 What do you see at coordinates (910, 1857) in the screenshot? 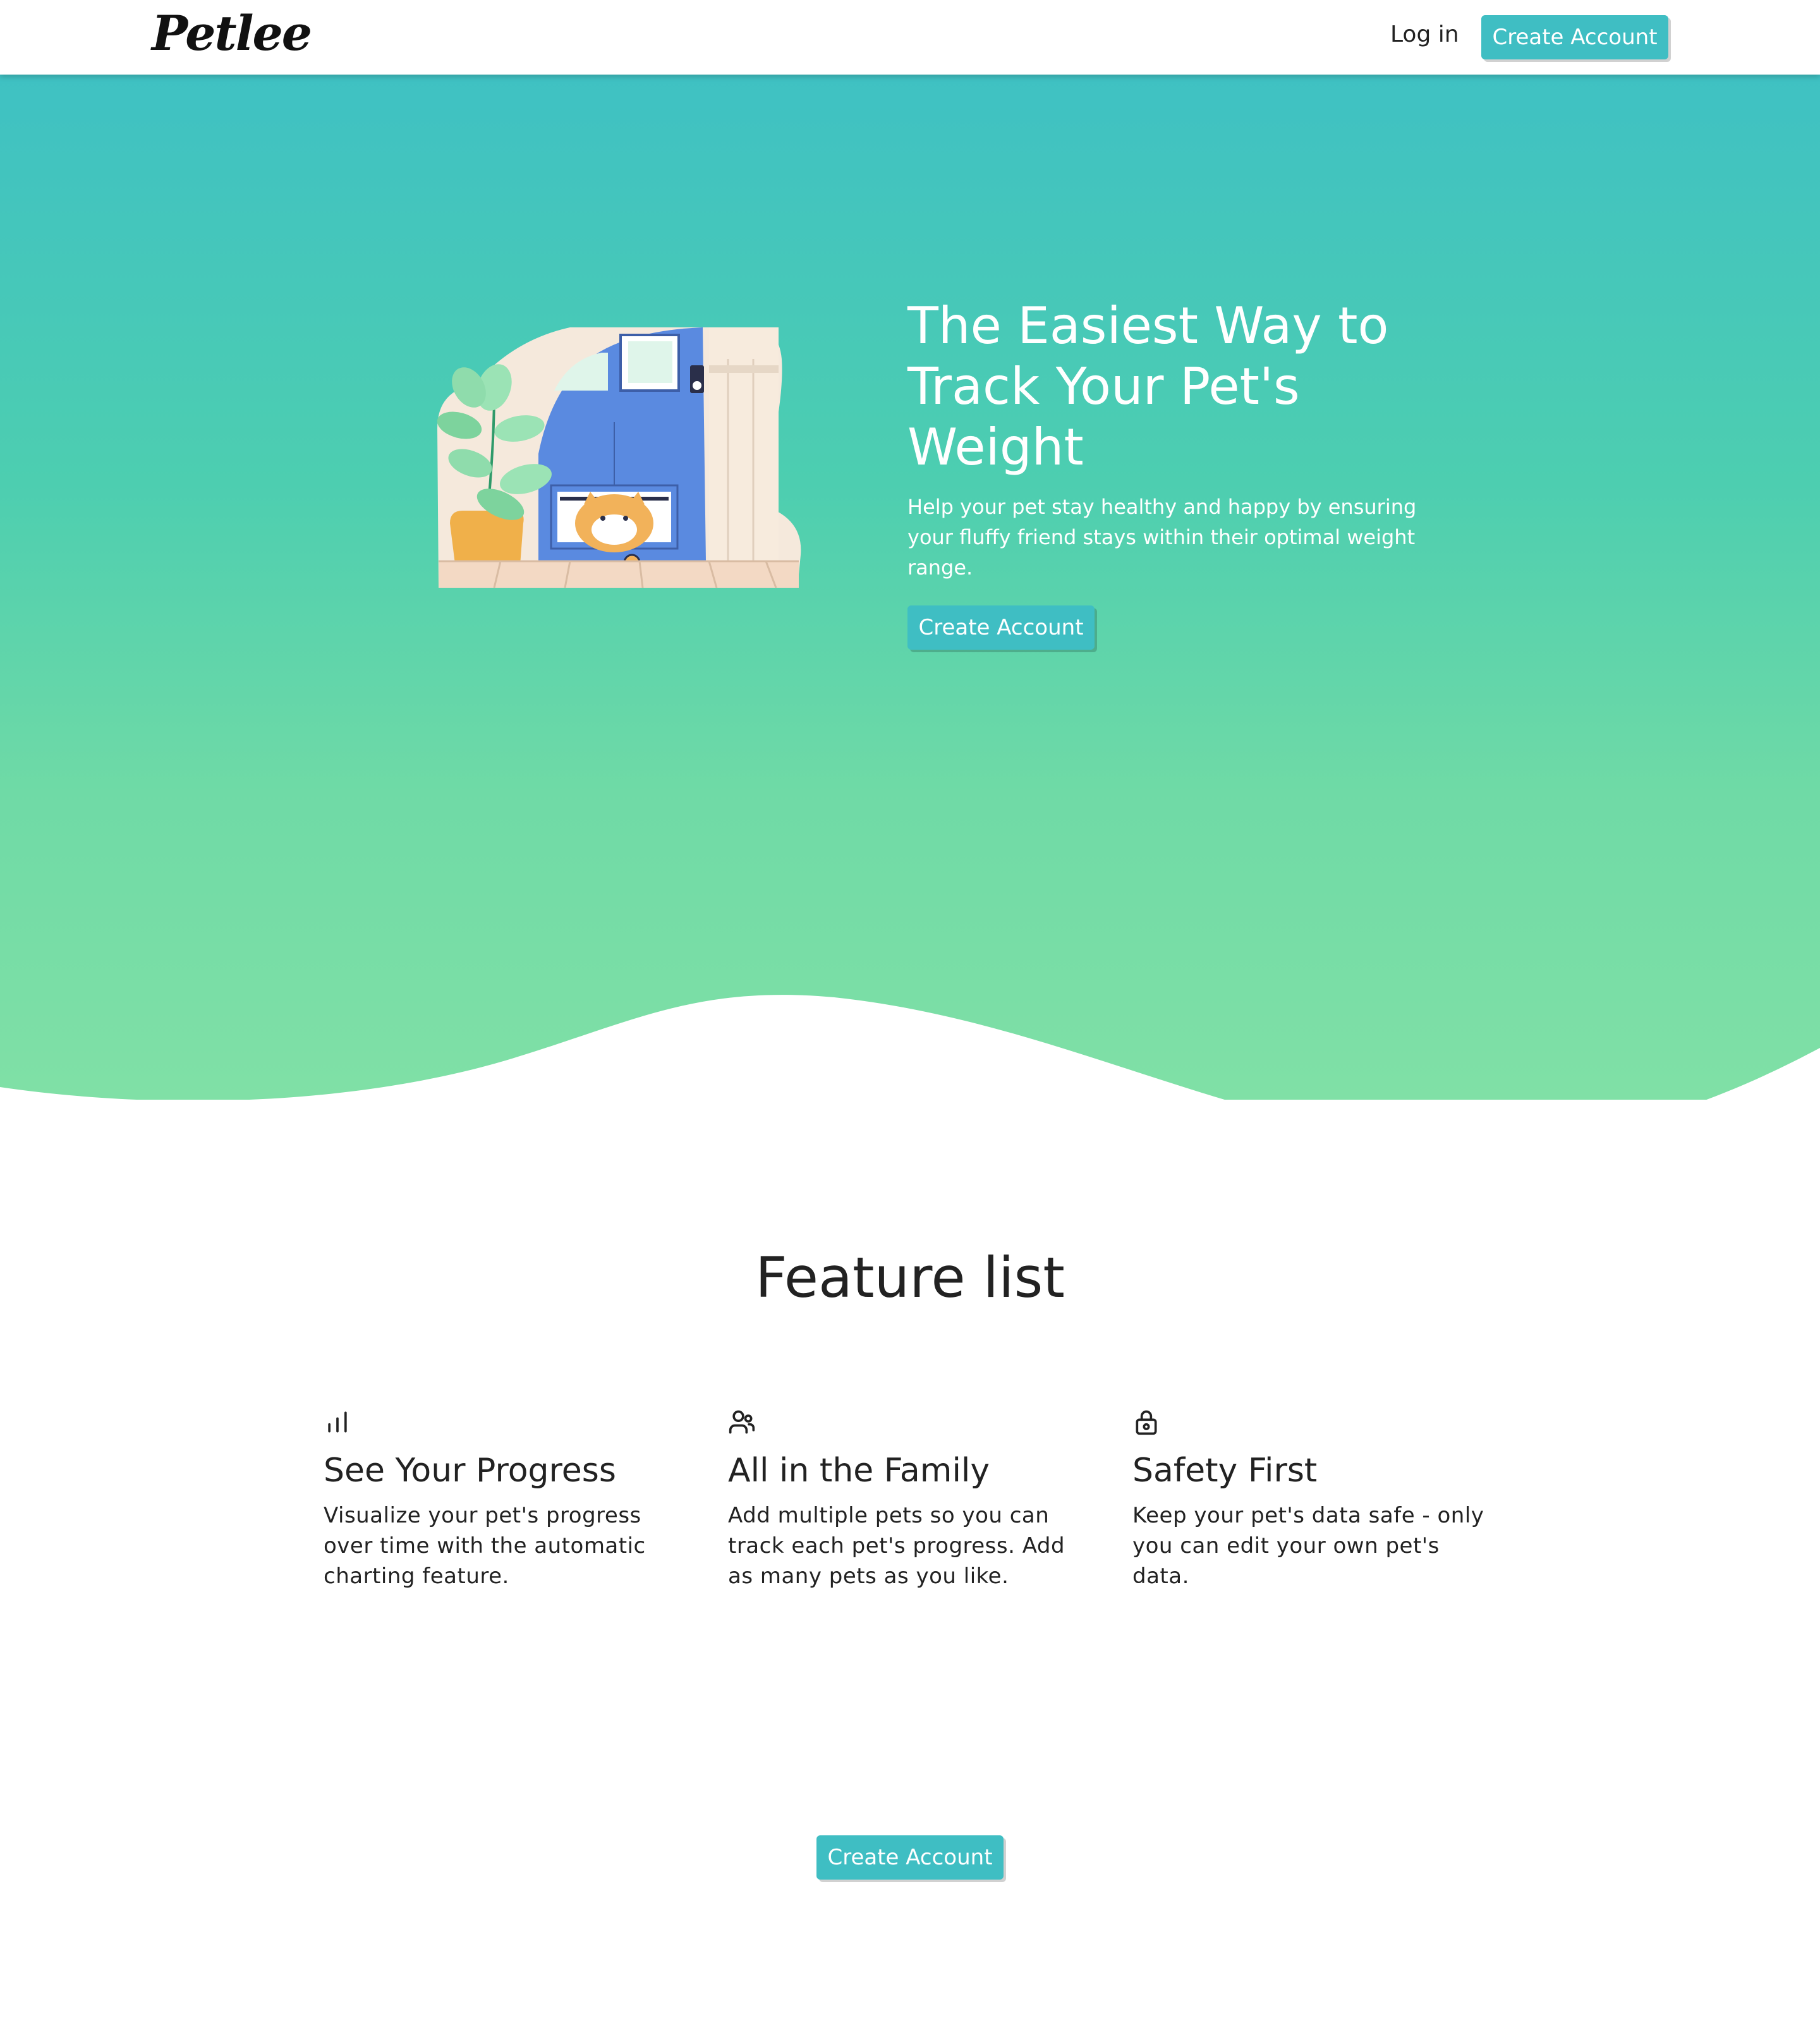
I see `bottom-create-account-button: Create Account` at bounding box center [910, 1857].